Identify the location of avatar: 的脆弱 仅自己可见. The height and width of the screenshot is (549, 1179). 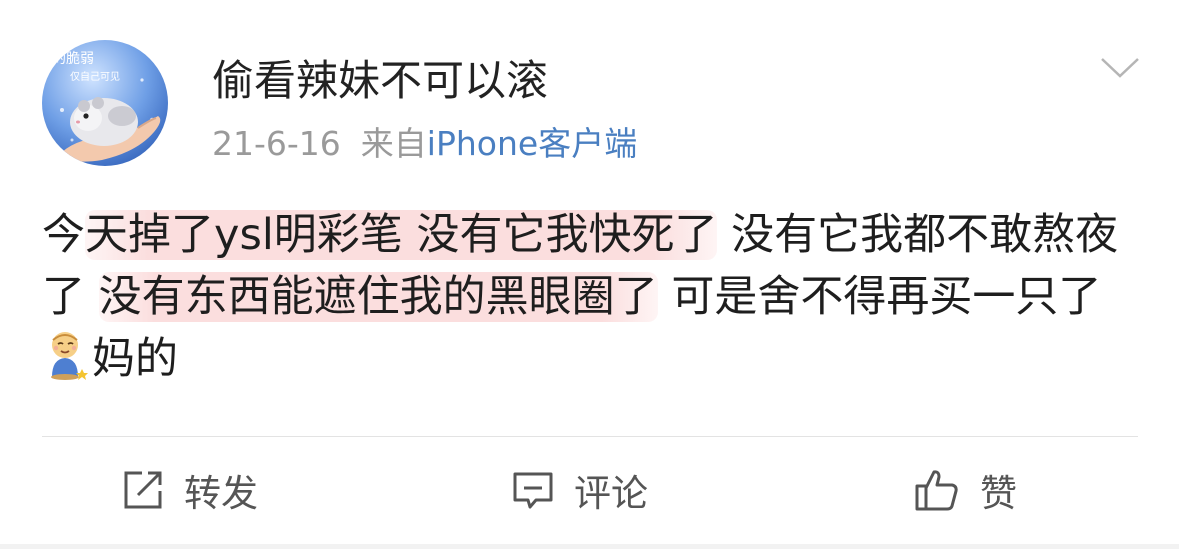
(105, 103).